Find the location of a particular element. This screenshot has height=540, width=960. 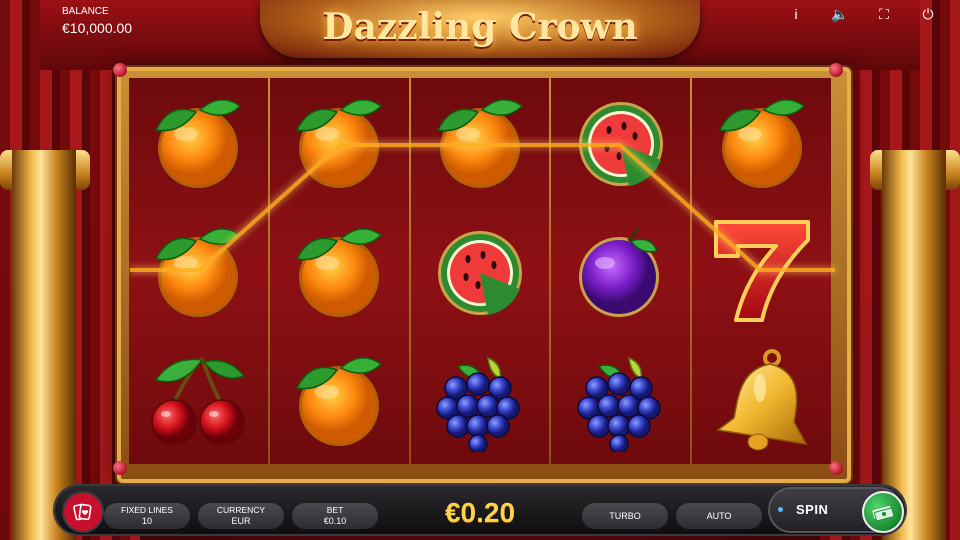

turbo-button: TURBO is located at coordinates (625, 516).